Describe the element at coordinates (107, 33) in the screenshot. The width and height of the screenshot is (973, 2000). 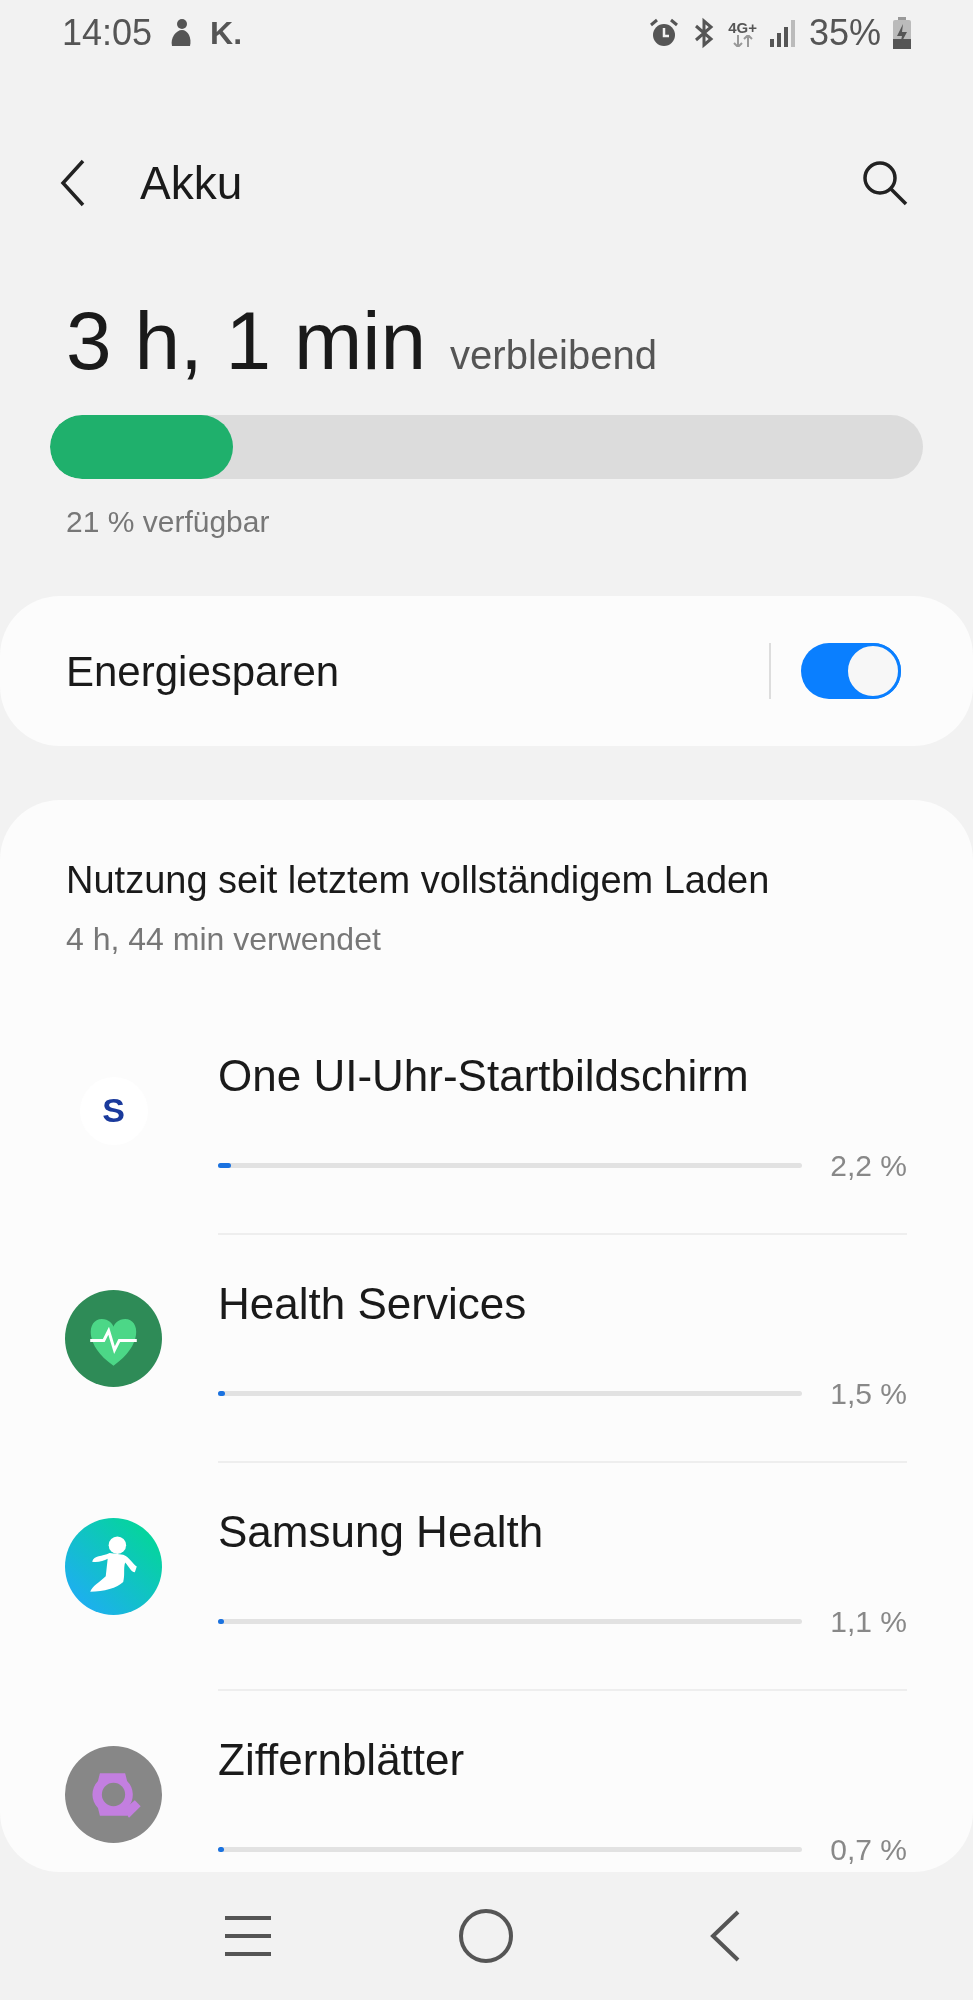
I see `status-time: 14:05` at that location.